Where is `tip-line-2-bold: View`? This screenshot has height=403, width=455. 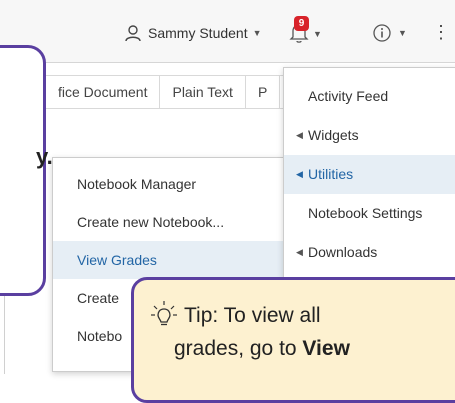 tip-line-2-bold: View is located at coordinates (326, 348).